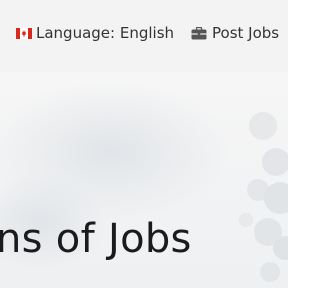 The height and width of the screenshot is (288, 320). What do you see at coordinates (246, 33) in the screenshot?
I see `post-jobs-label: Post Jobs` at bounding box center [246, 33].